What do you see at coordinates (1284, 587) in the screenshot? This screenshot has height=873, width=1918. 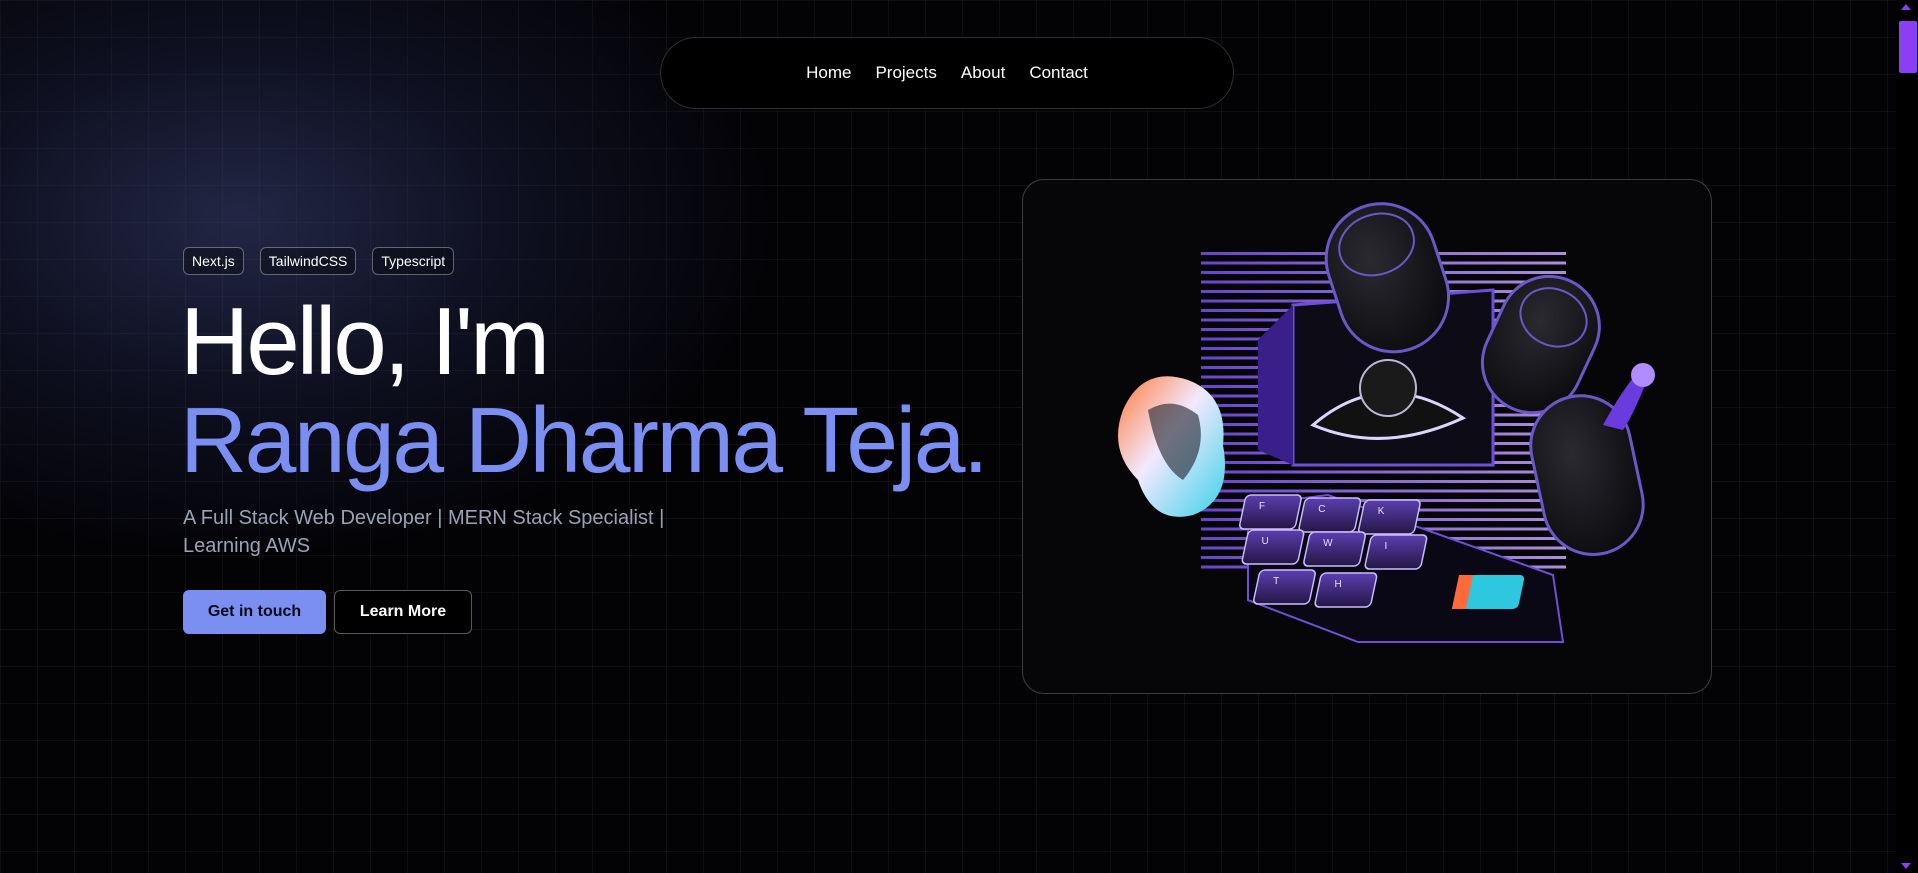 I see `keyboard-key: T` at bounding box center [1284, 587].